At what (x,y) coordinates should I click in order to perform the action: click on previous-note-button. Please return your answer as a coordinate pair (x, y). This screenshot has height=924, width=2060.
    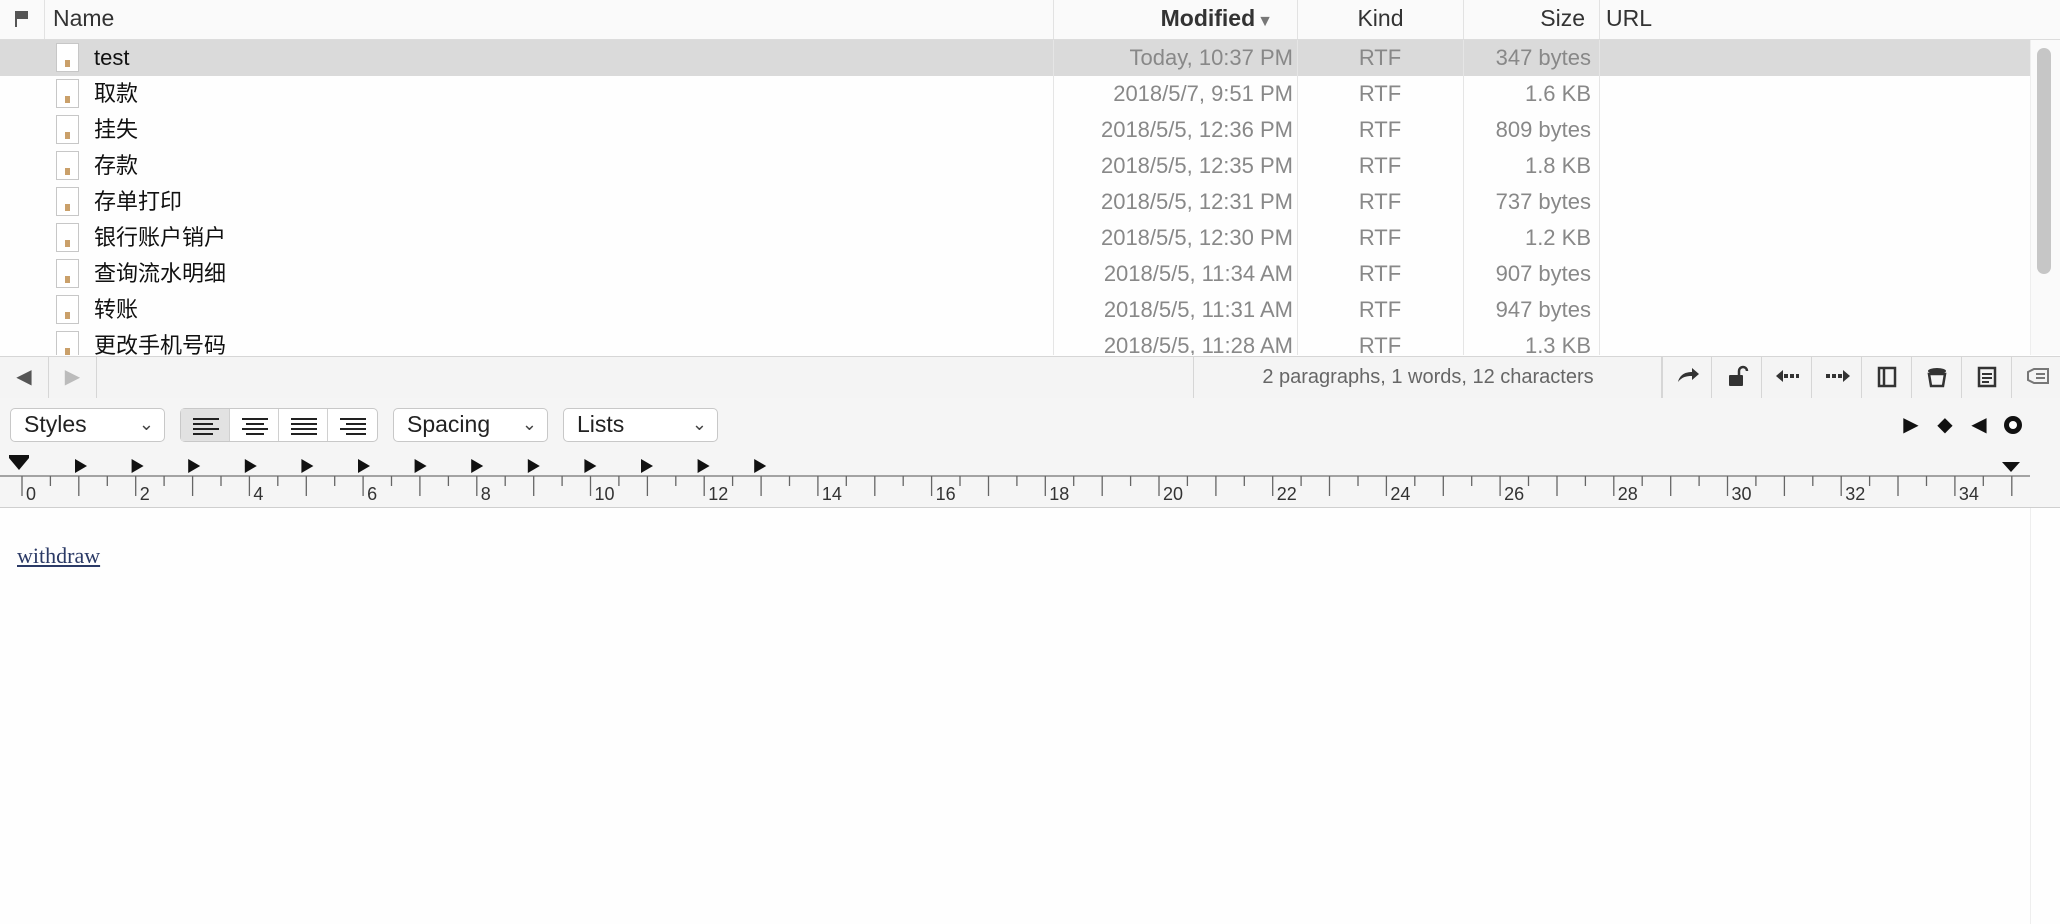
    Looking at the image, I should click on (1786, 377).